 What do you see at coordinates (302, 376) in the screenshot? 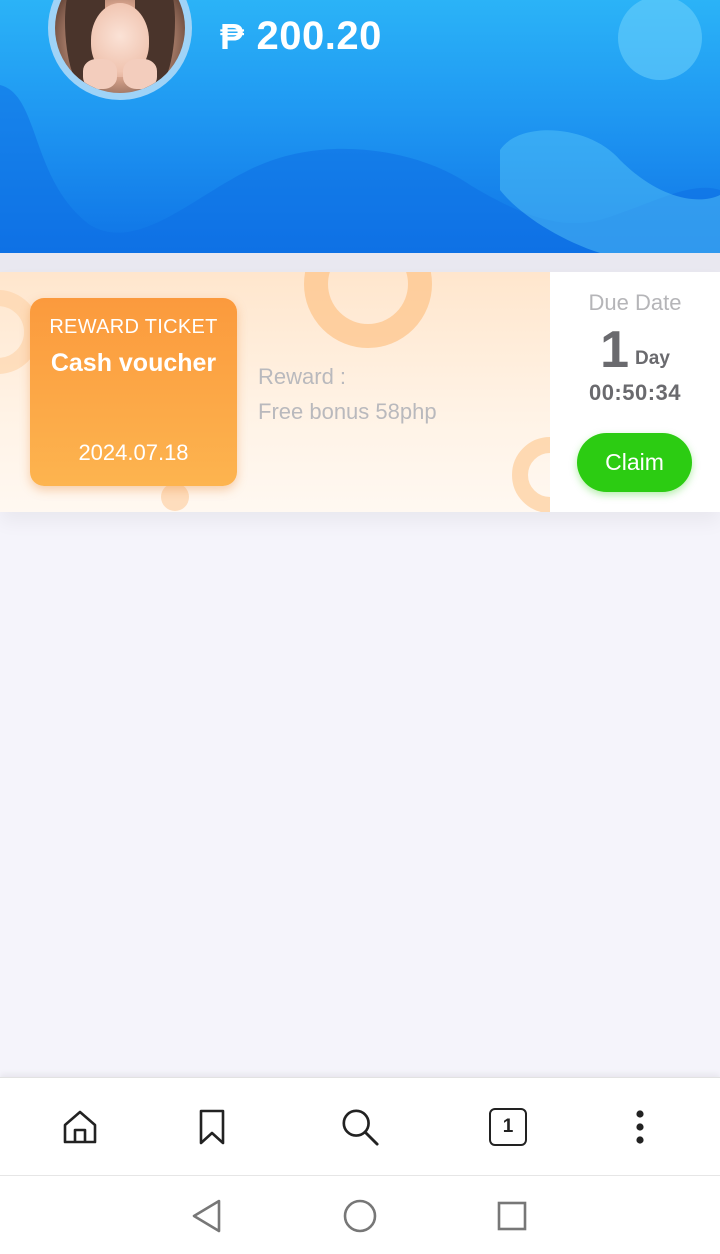
I see `reward-label: Reward :` at bounding box center [302, 376].